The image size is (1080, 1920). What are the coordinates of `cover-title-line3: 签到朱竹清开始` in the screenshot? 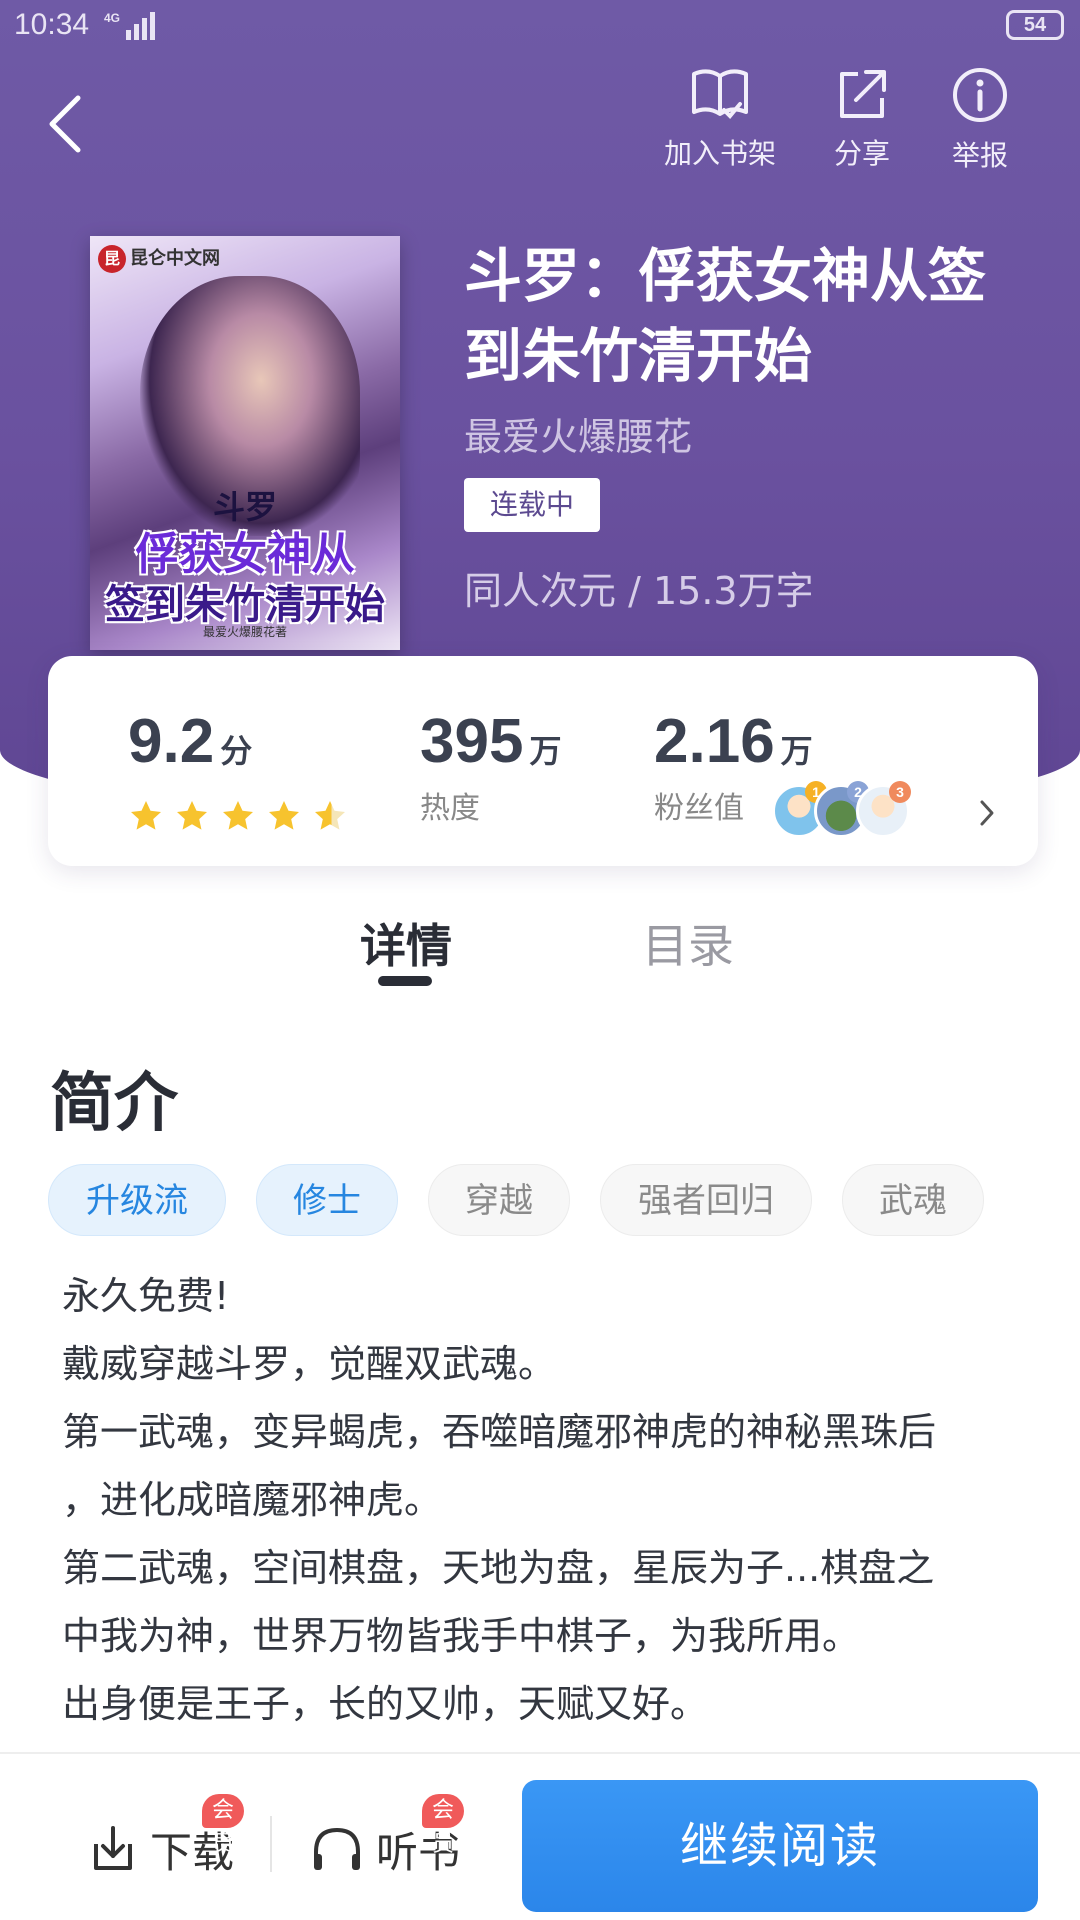 It's located at (245, 605).